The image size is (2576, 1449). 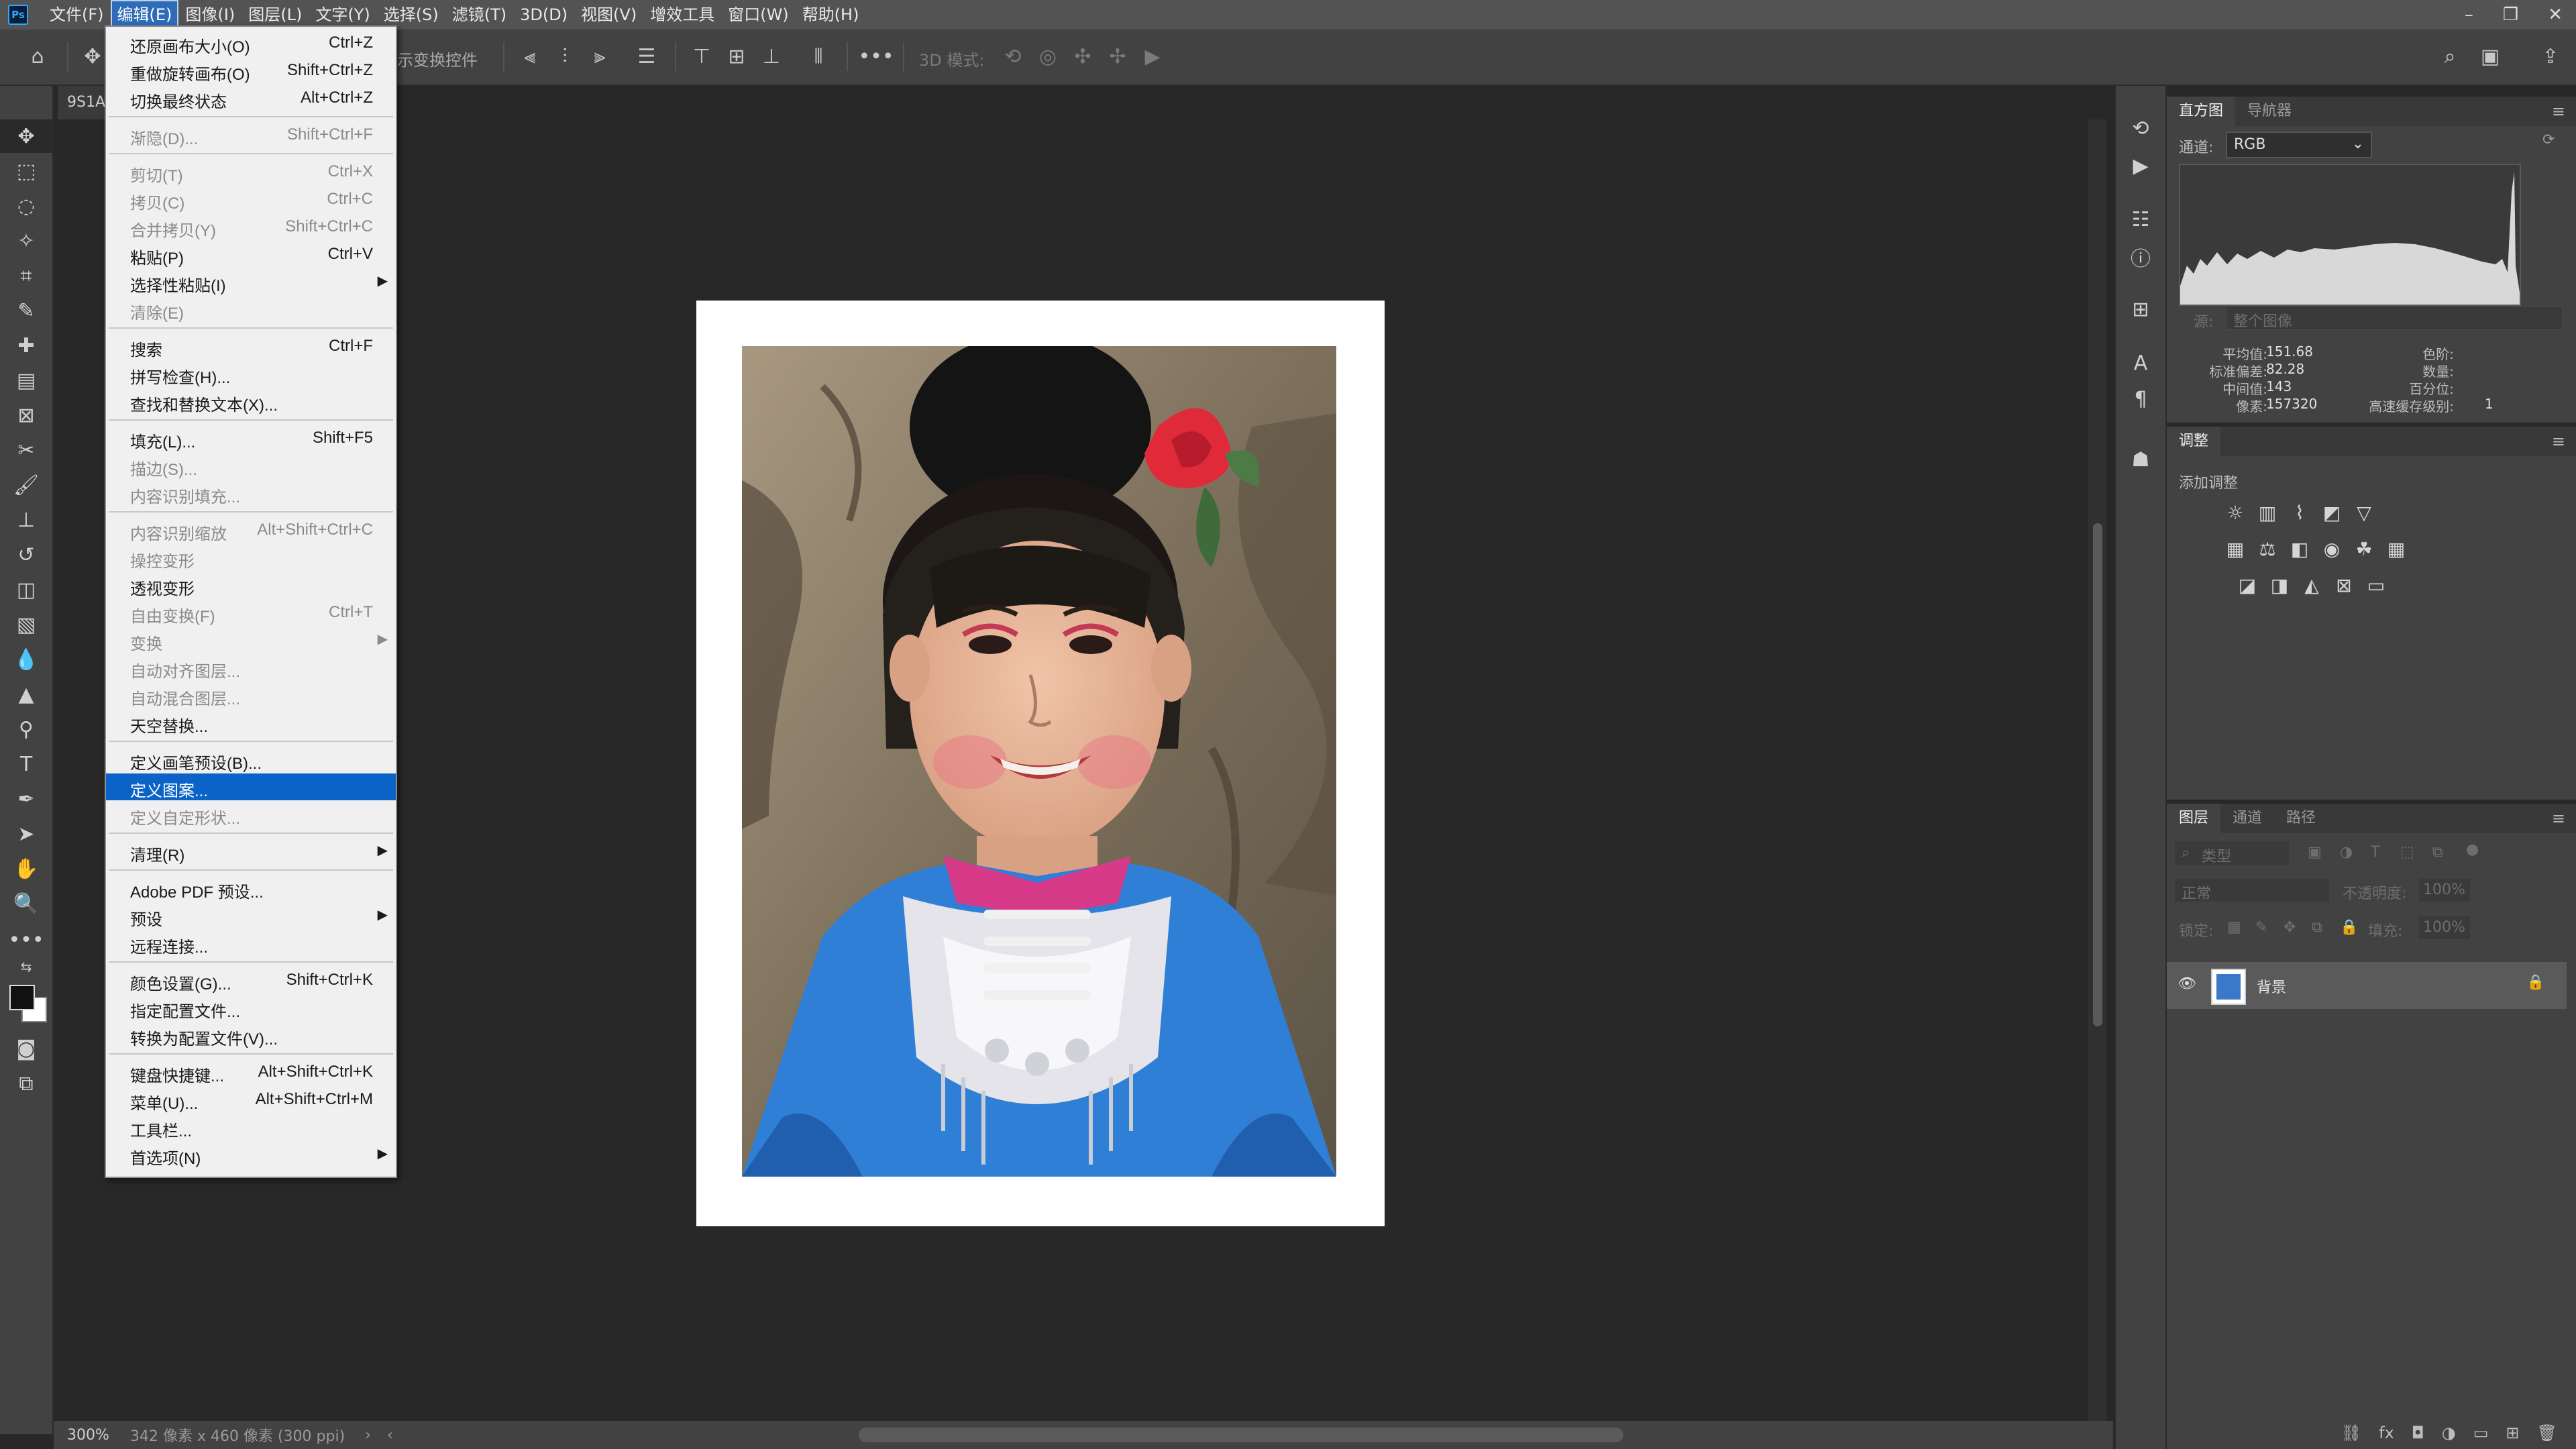 I want to click on black-white-icon: ◧, so click(x=2300, y=549).